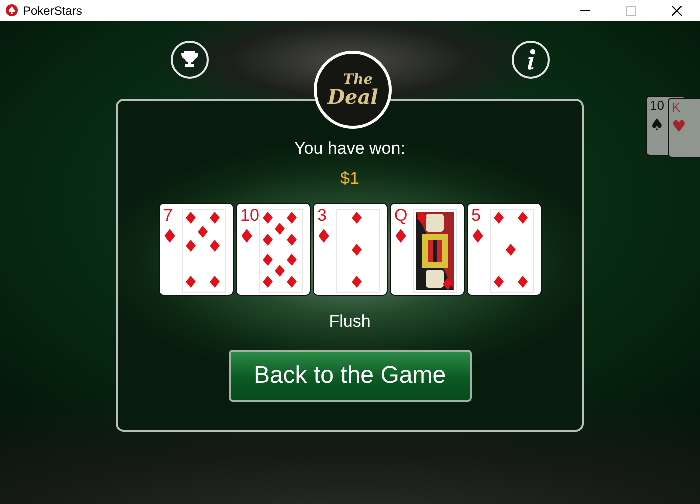  I want to click on card-rank: 5, so click(476, 215).